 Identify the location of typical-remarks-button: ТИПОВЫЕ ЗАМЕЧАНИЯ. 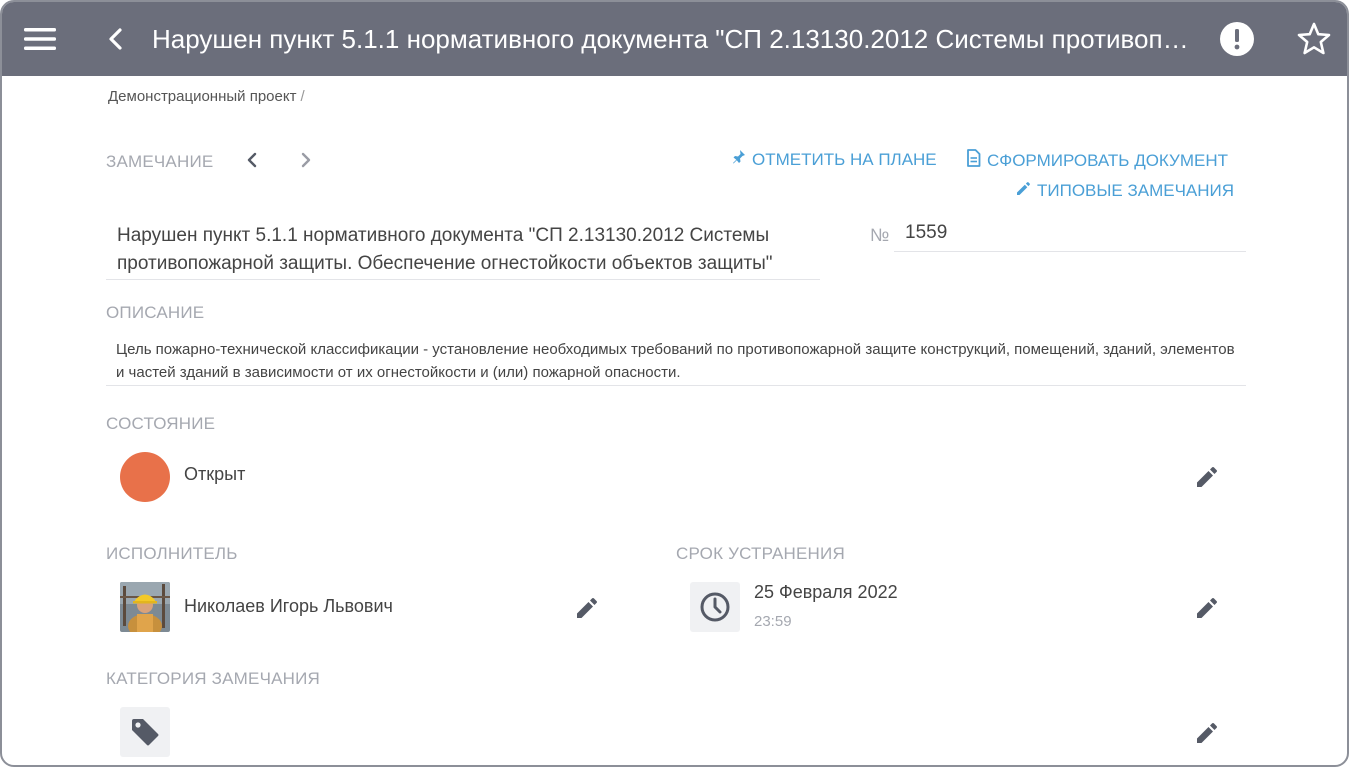
(1125, 191).